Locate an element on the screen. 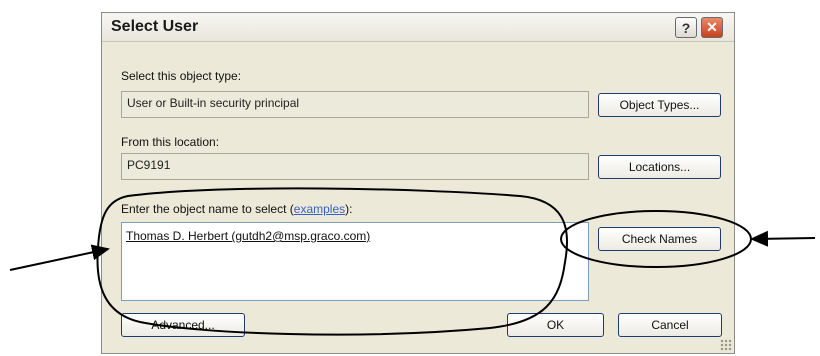 Image resolution: width=820 pixels, height=356 pixels. check-names-highlight-ellipse is located at coordinates (656, 239).